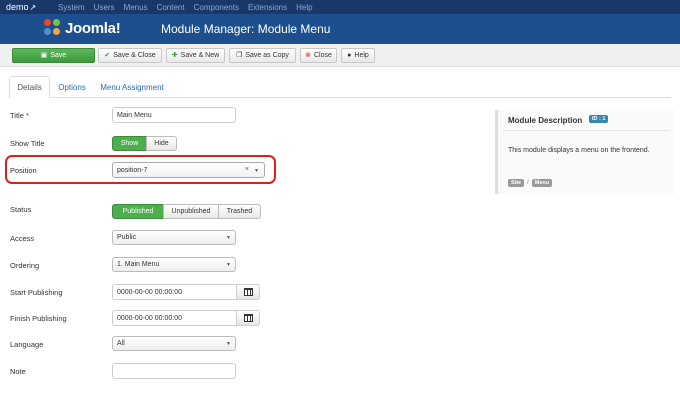 The width and height of the screenshot is (680, 408). I want to click on save-as-copy-label: Save as Copy, so click(267, 55).